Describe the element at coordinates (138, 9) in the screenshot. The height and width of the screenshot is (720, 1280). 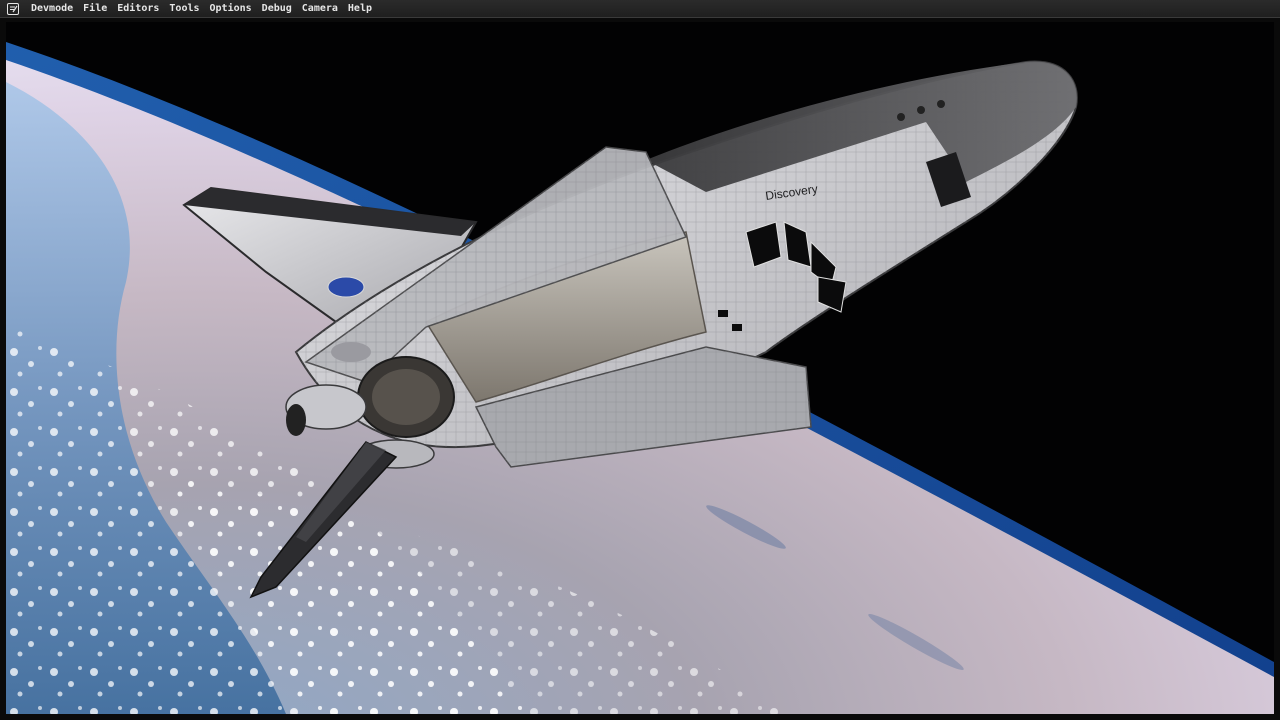
I see `menu-editors: Editors` at that location.